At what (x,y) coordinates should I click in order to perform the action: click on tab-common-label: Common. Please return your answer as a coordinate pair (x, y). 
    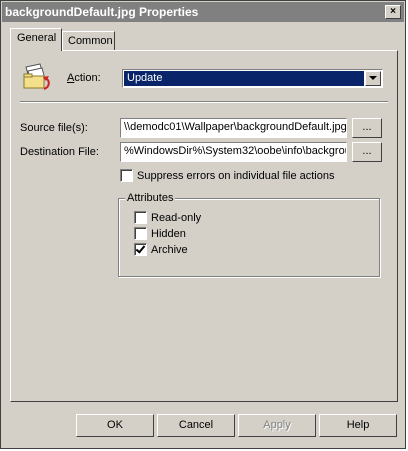
    Looking at the image, I should click on (90, 41).